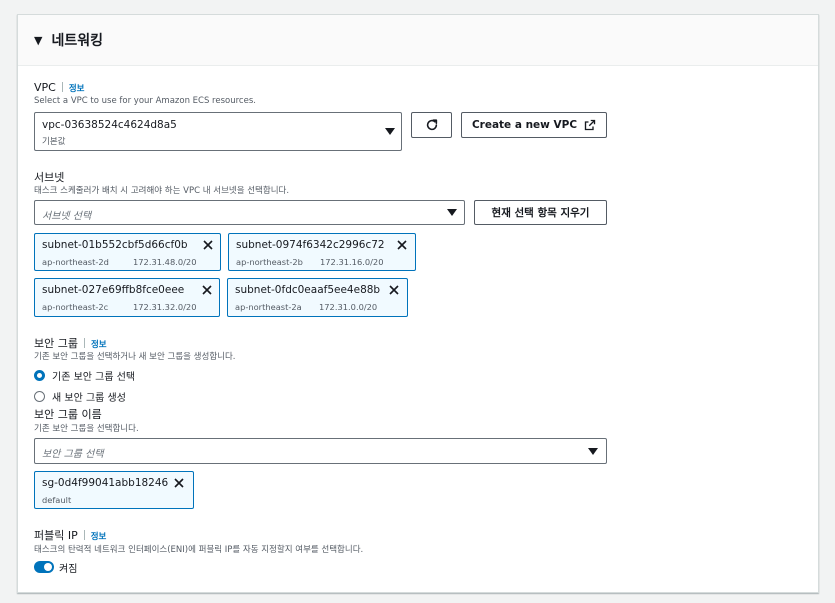  I want to click on sg-label-row: 보안 그룹 정보, so click(70, 343).